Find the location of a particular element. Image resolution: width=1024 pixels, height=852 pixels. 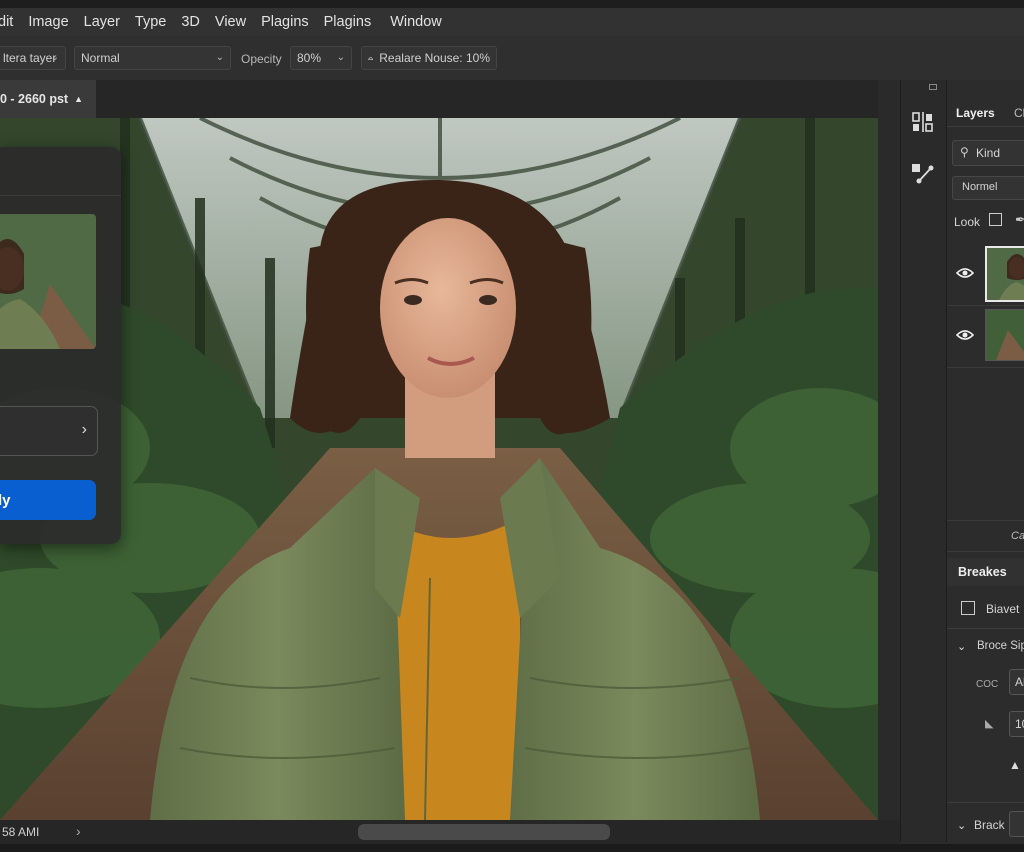

brushes-section-header: Breakes is located at coordinates (985, 572).